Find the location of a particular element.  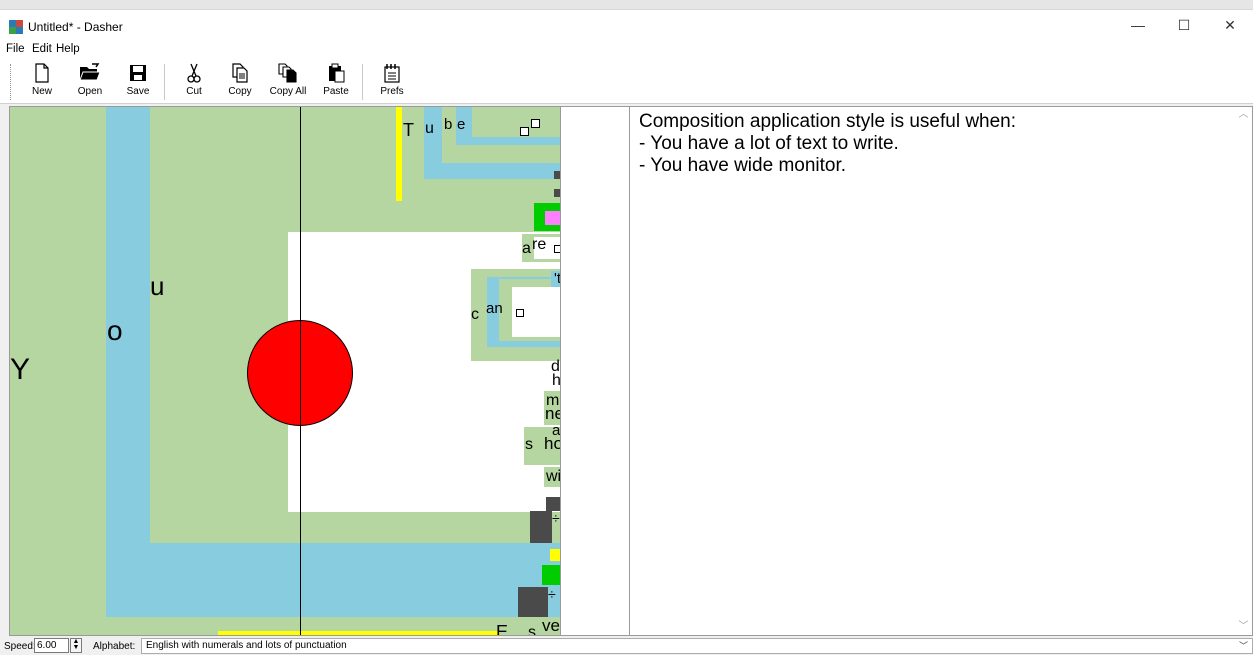

spin-down-icon: ▼ is located at coordinates (76, 647).